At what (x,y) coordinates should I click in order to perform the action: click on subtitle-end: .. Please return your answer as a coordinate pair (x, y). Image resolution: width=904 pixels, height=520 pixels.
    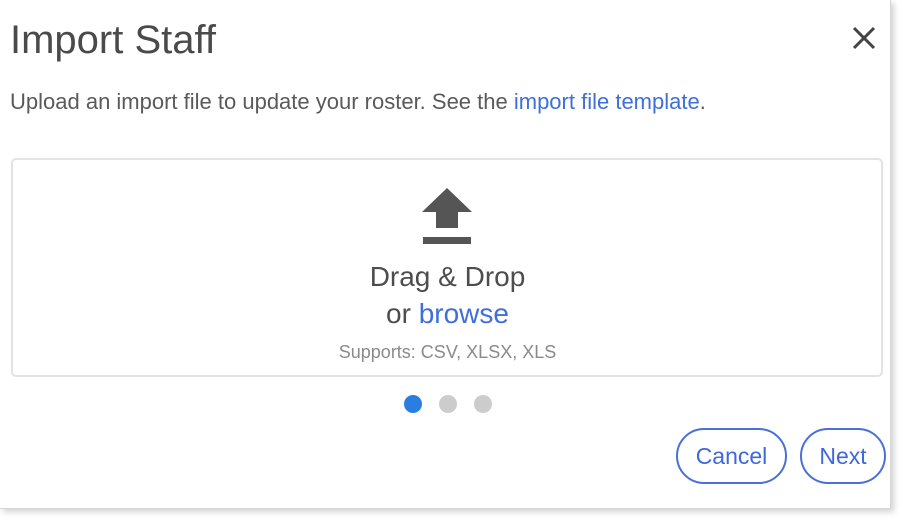
    Looking at the image, I should click on (702, 101).